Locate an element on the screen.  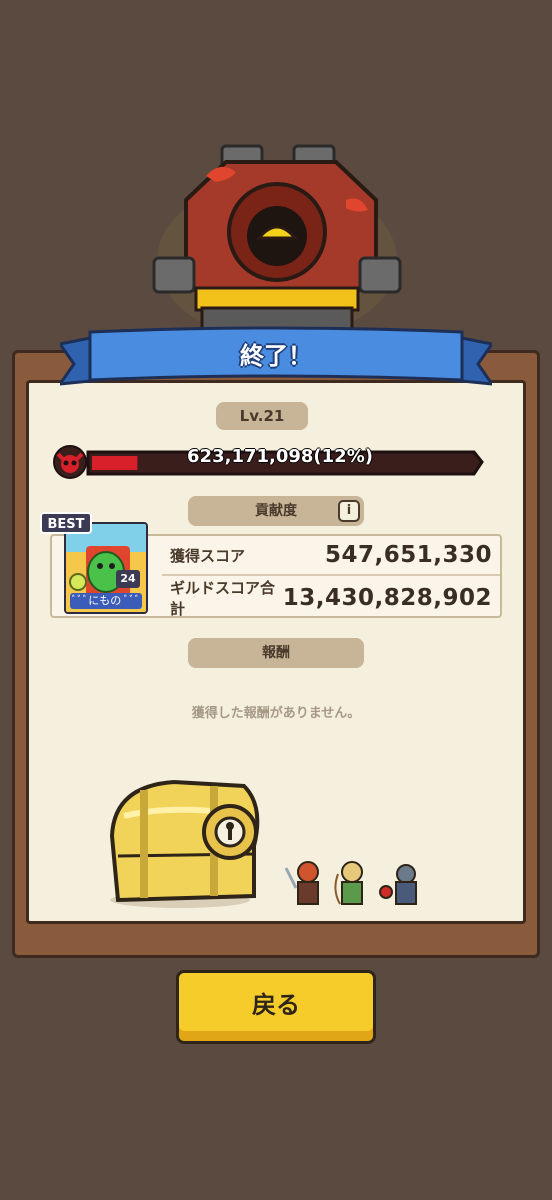
locked-chest-illustration is located at coordinates (184, 843).